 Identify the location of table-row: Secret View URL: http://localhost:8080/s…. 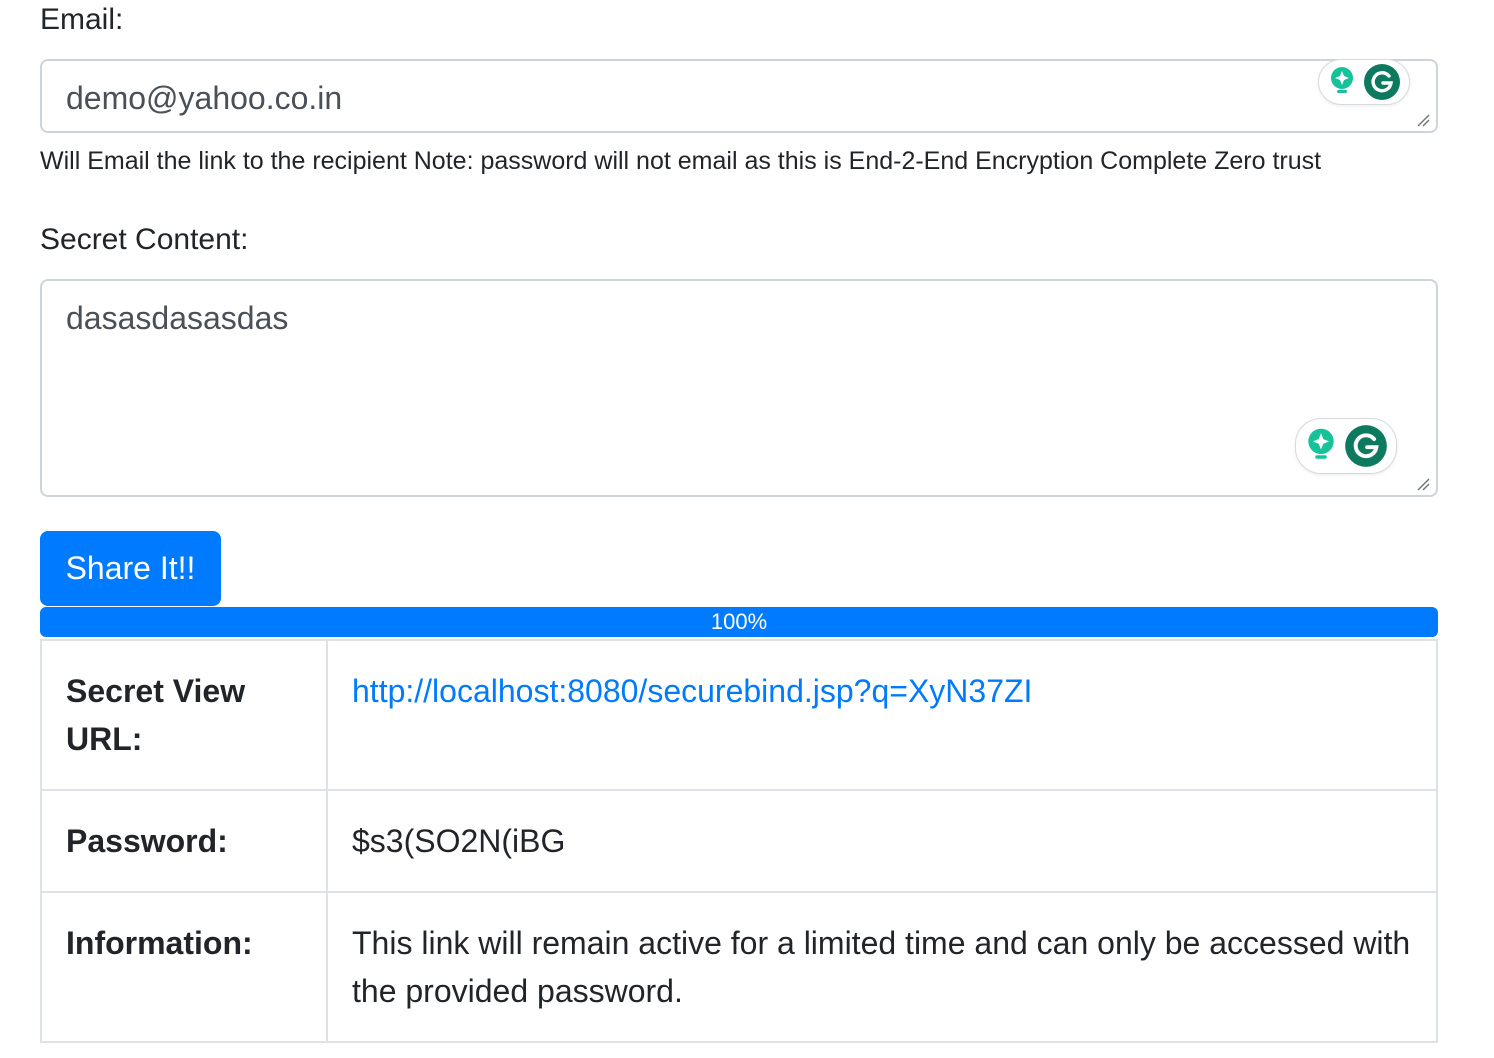
(739, 715).